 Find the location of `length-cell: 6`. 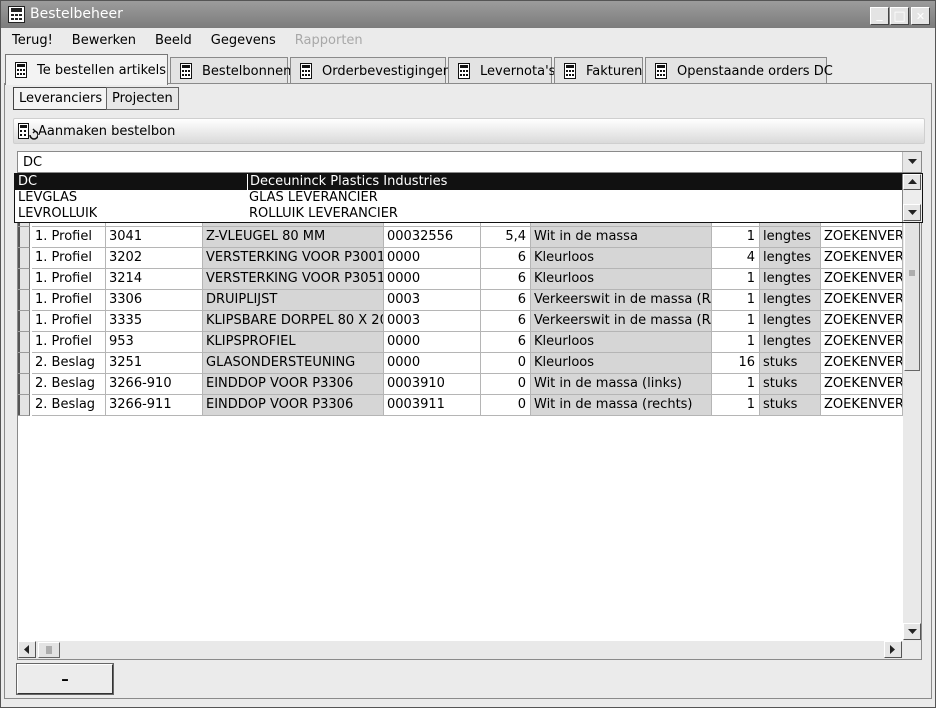

length-cell: 6 is located at coordinates (506, 300).